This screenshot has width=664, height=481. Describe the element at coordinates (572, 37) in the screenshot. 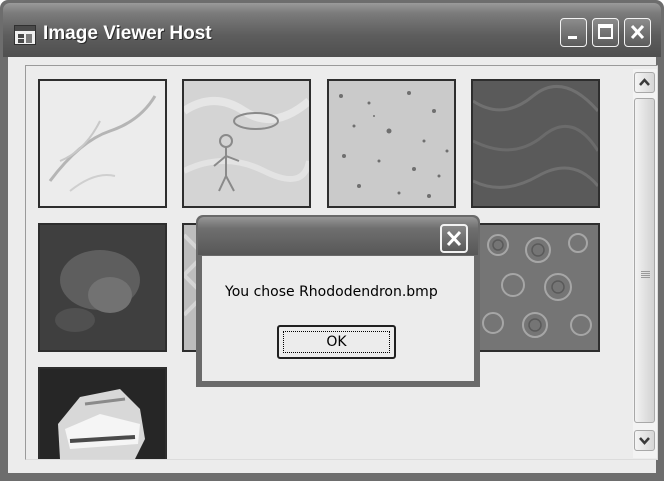

I see `minimize-icon` at that location.